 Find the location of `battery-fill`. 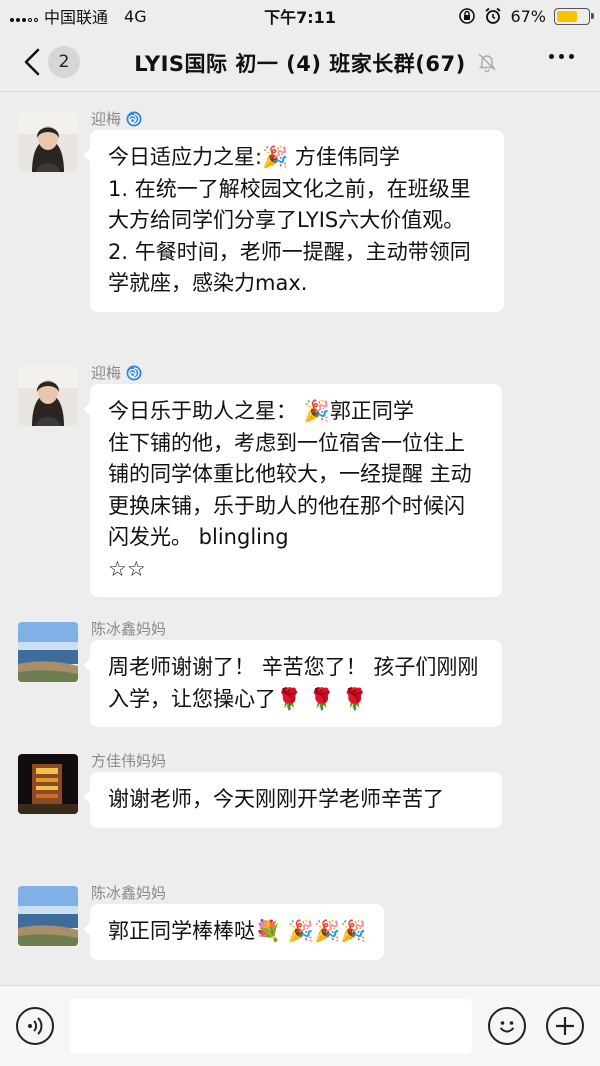

battery-fill is located at coordinates (567, 16).